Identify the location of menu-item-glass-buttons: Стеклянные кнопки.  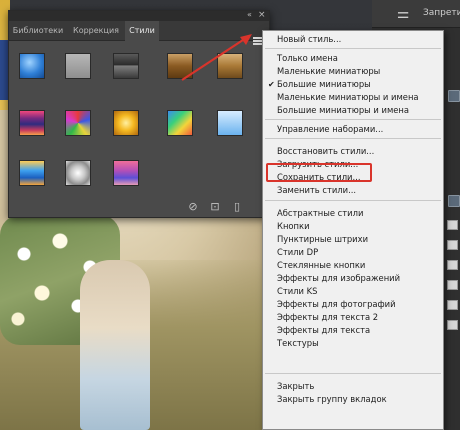
(360, 265).